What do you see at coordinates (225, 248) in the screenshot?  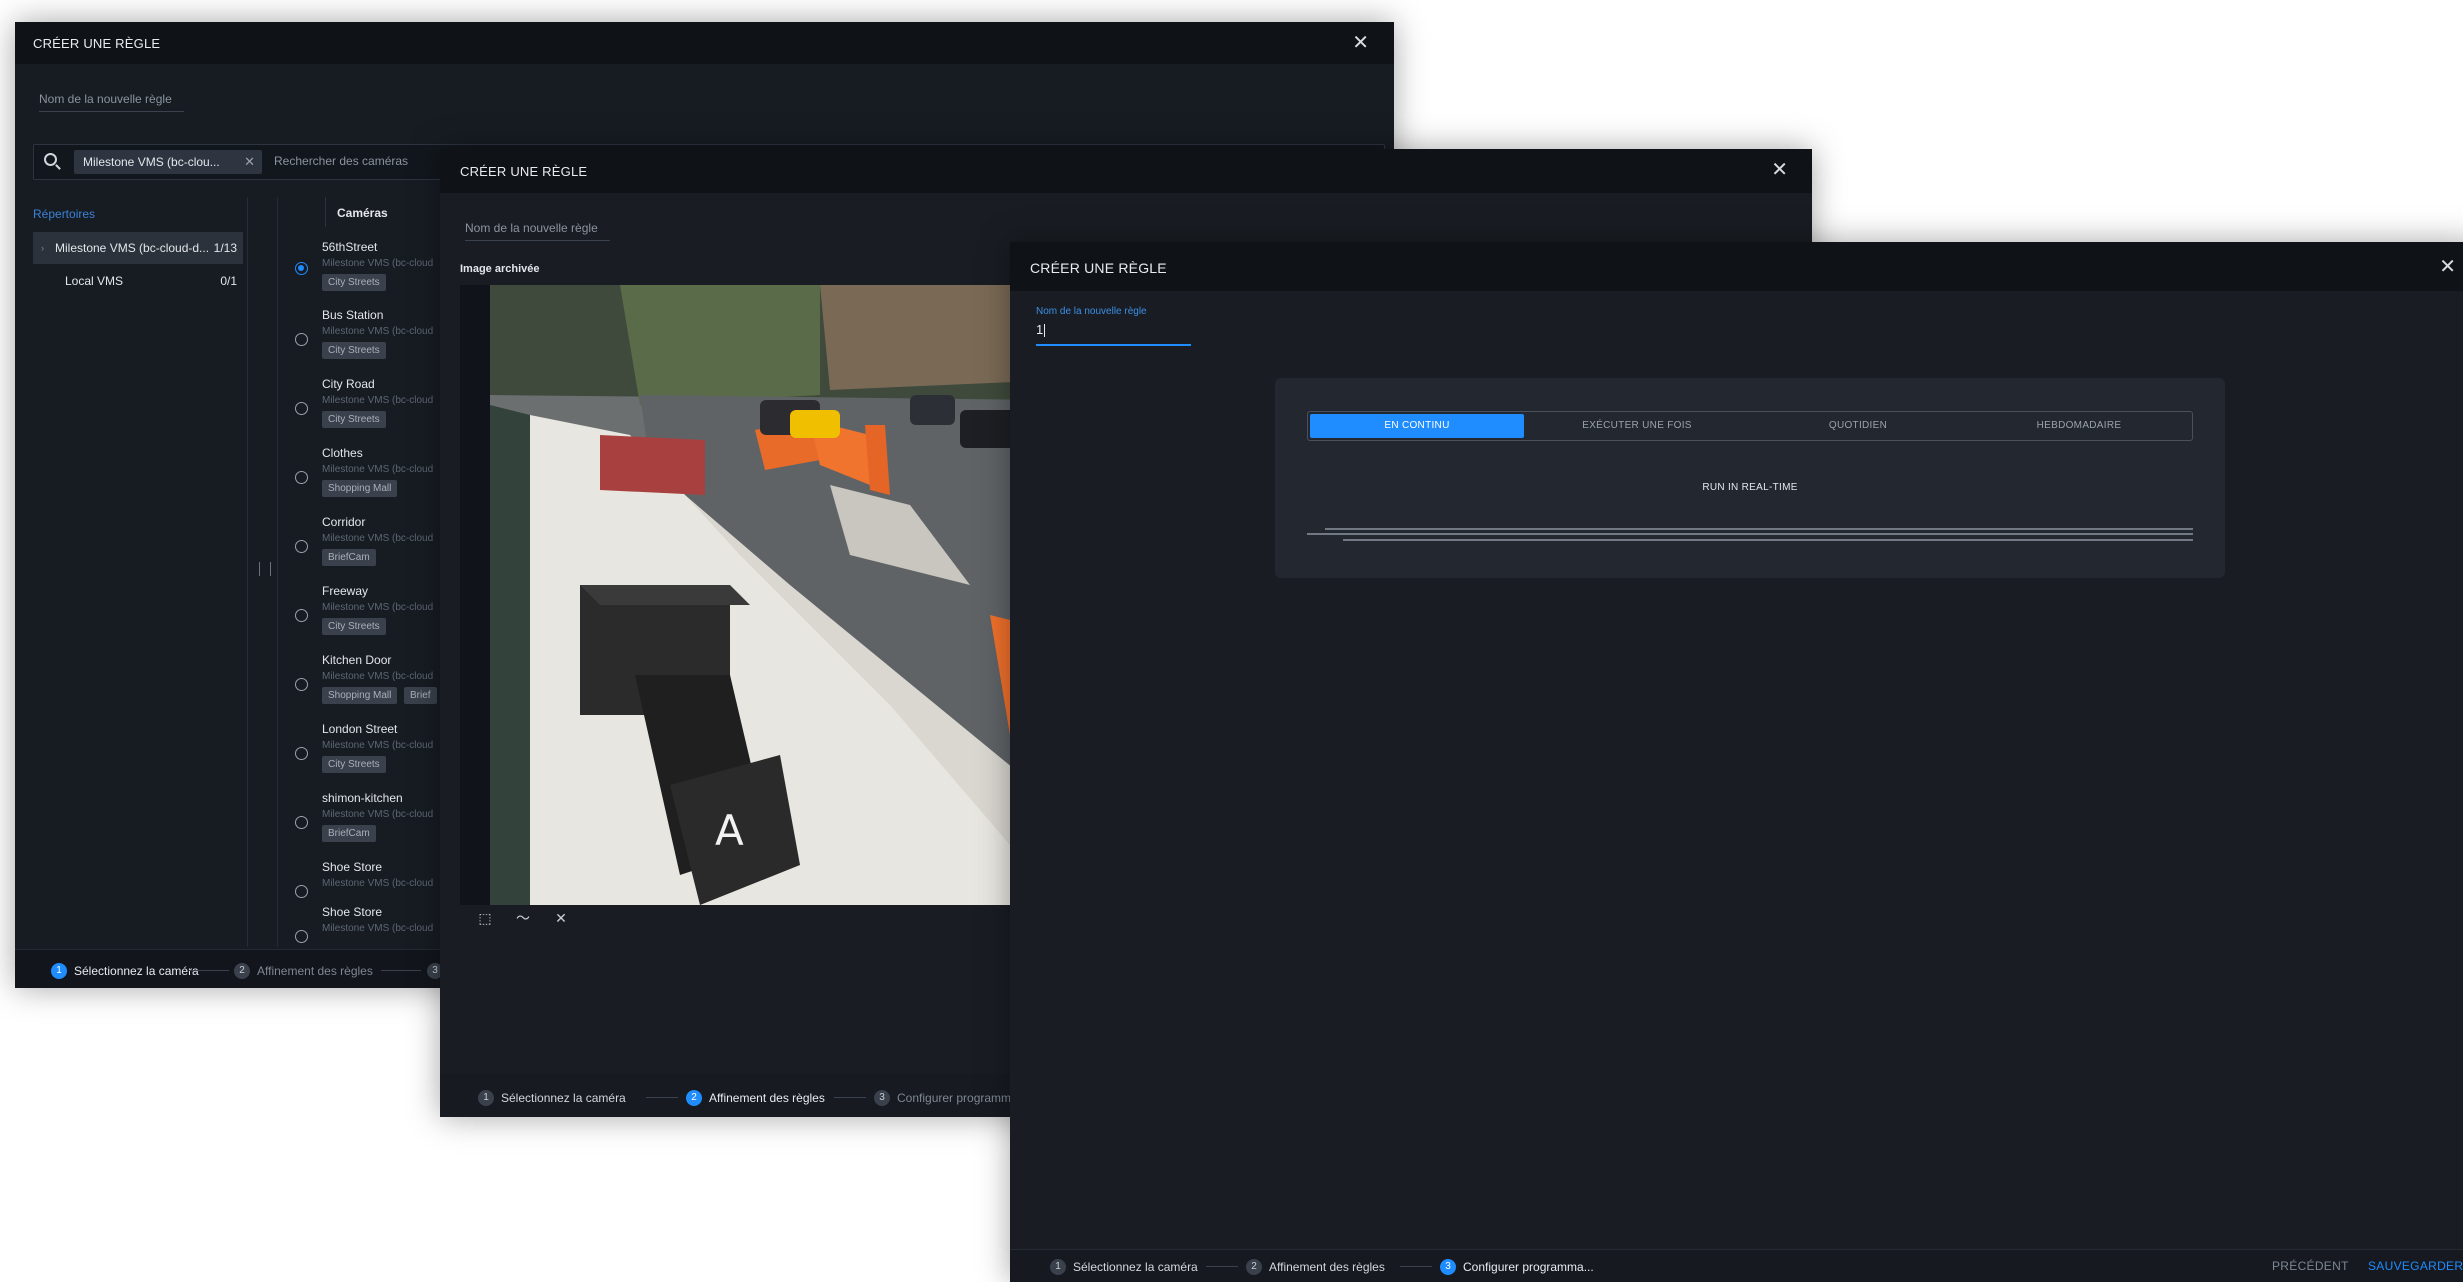 I see `sidebar-item-count: 1/13` at bounding box center [225, 248].